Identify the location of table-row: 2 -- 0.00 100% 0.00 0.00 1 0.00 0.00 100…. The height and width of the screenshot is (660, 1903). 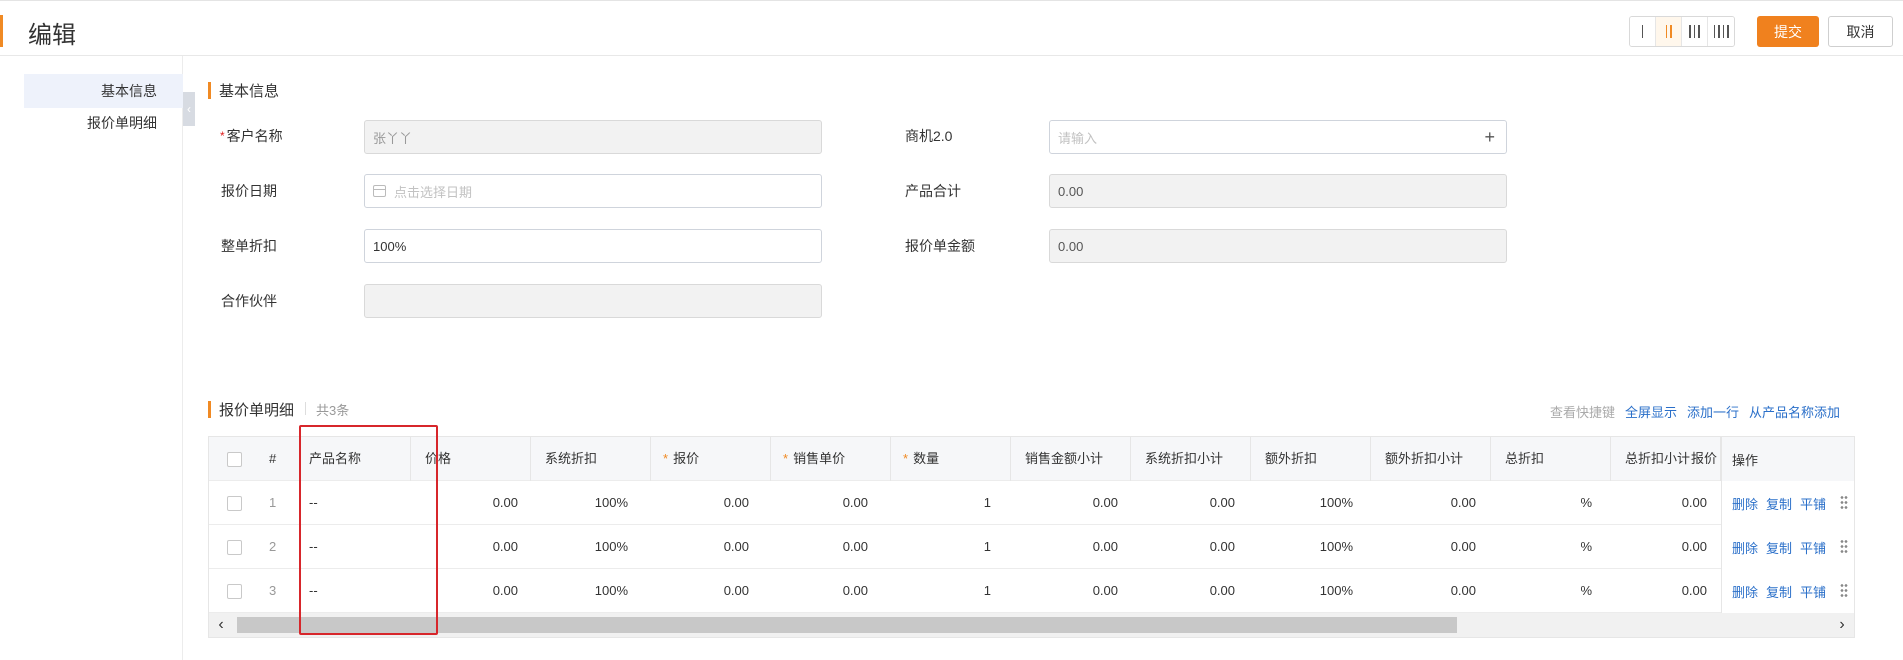
(1031, 547).